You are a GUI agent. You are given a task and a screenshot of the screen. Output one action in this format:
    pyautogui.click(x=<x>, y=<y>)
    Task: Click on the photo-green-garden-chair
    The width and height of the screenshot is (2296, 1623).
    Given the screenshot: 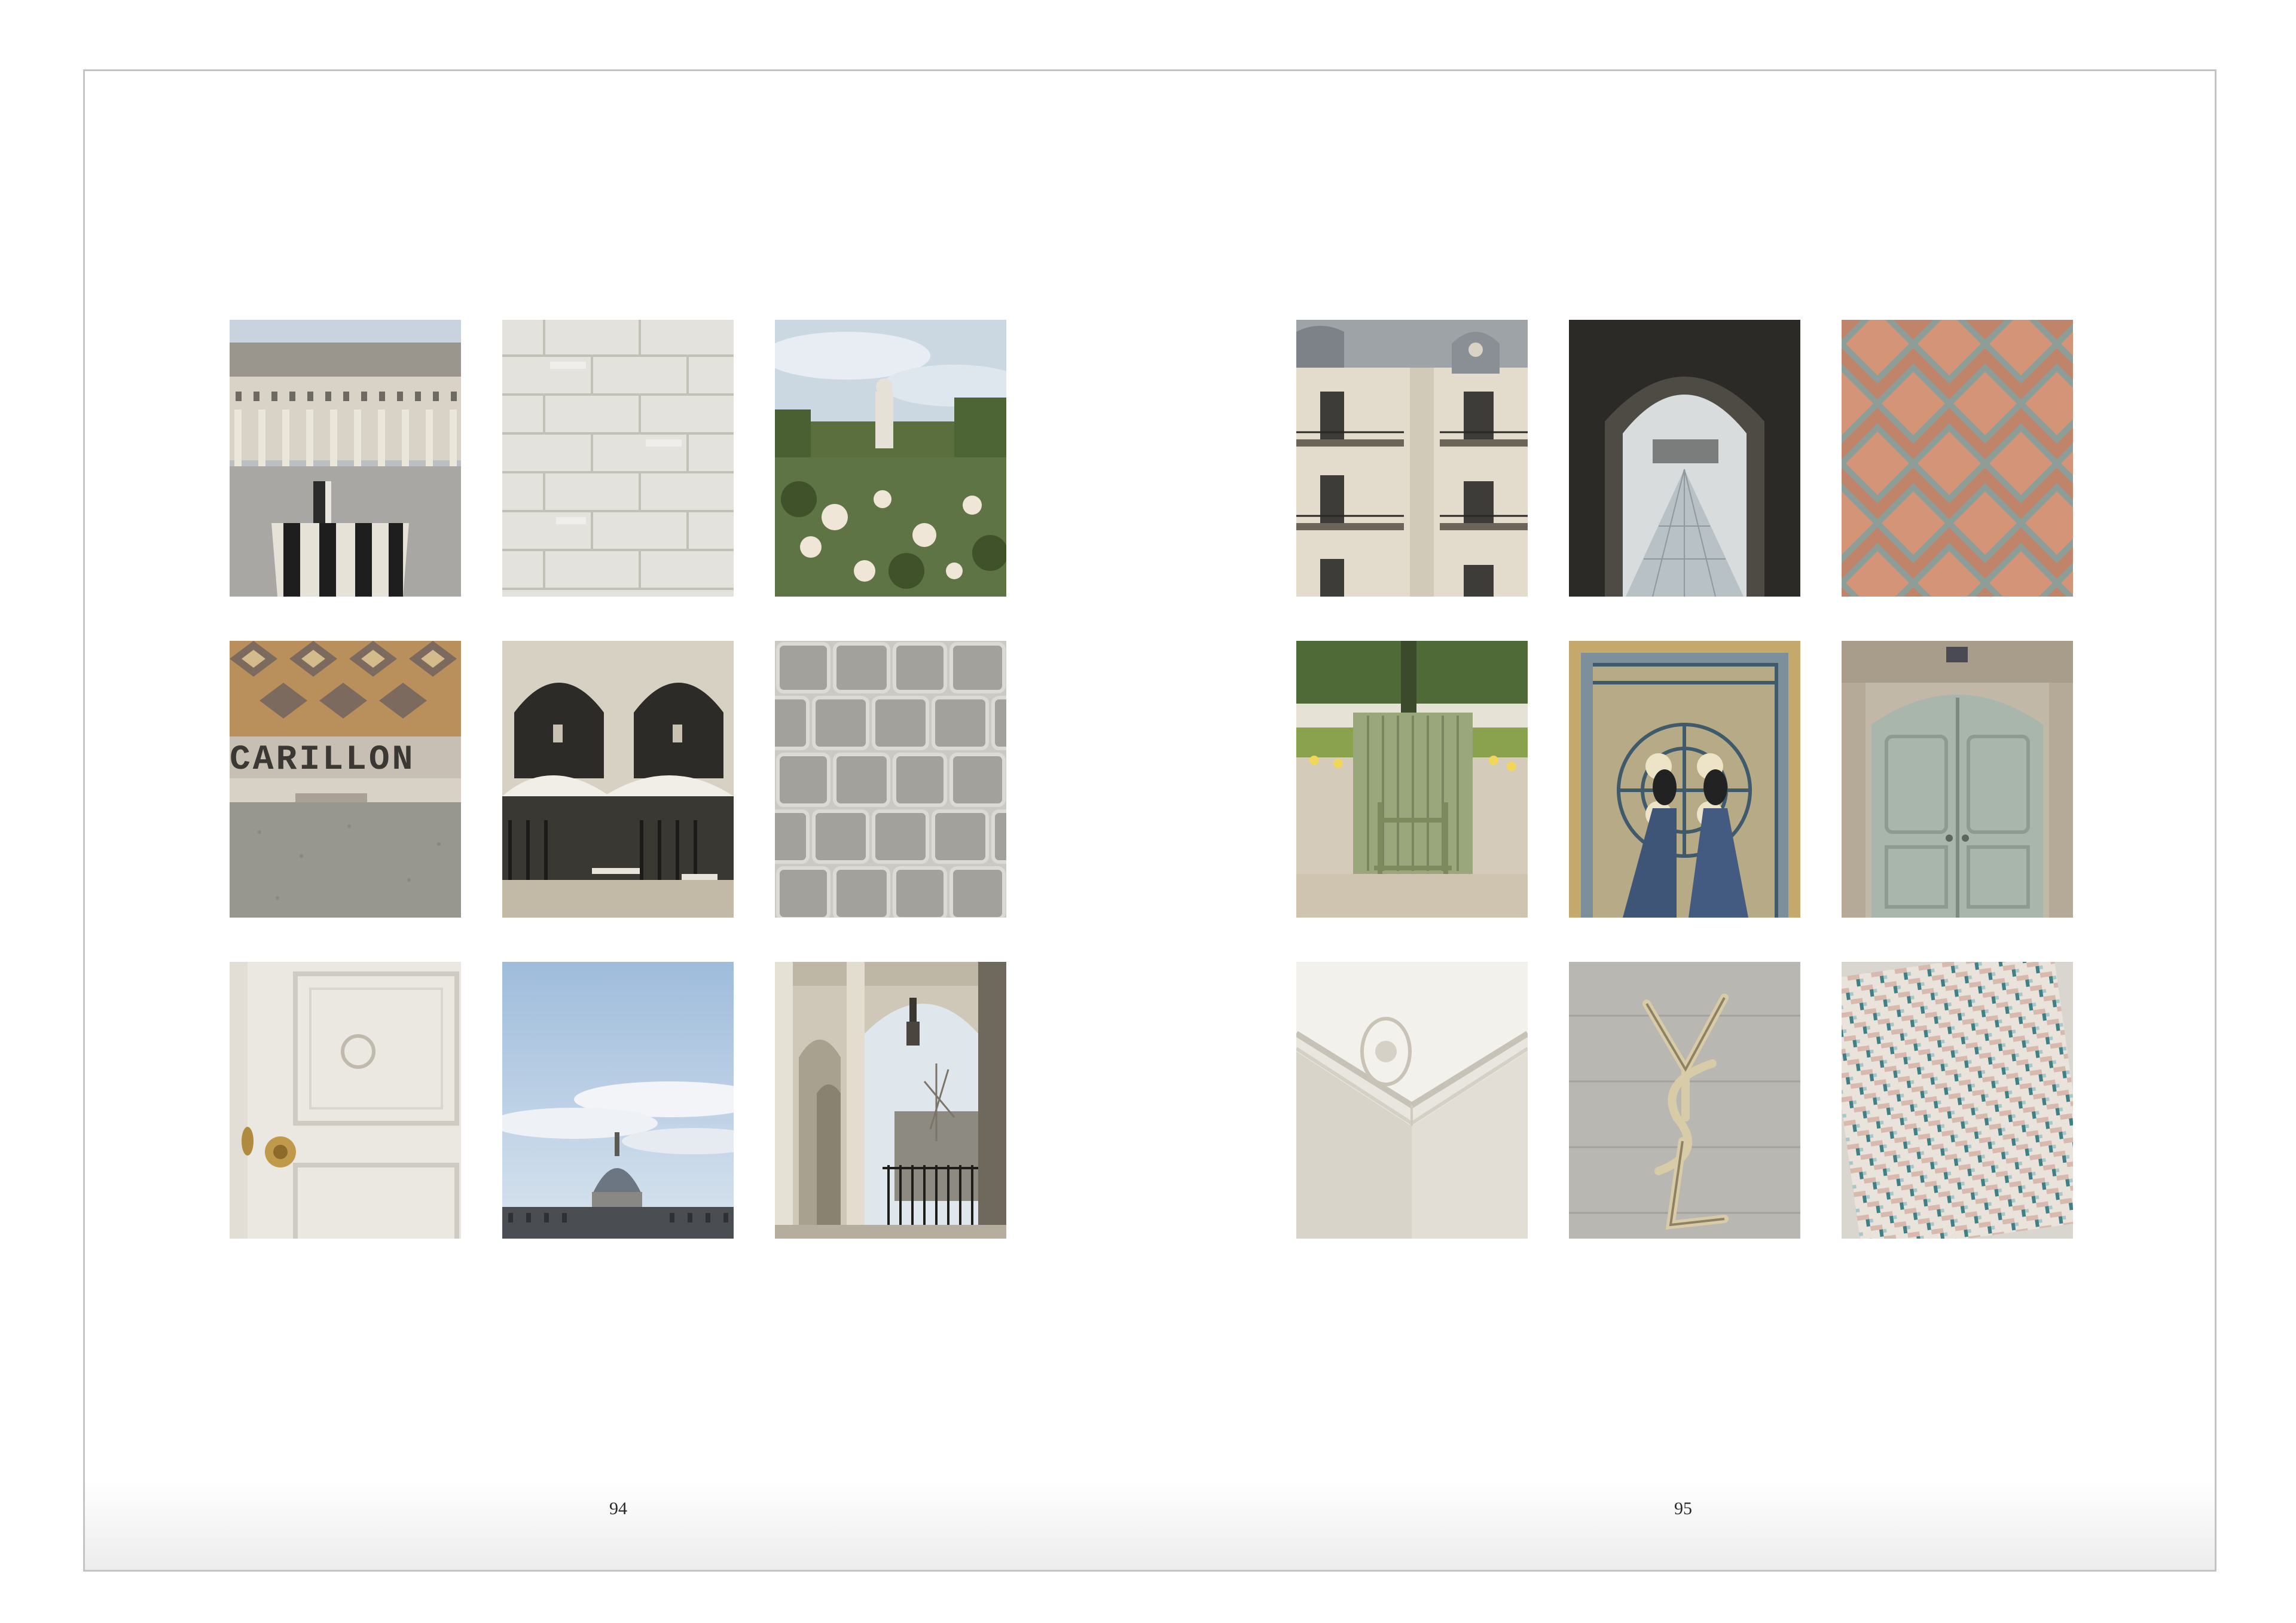 What is the action you would take?
    pyautogui.click(x=1412, y=780)
    